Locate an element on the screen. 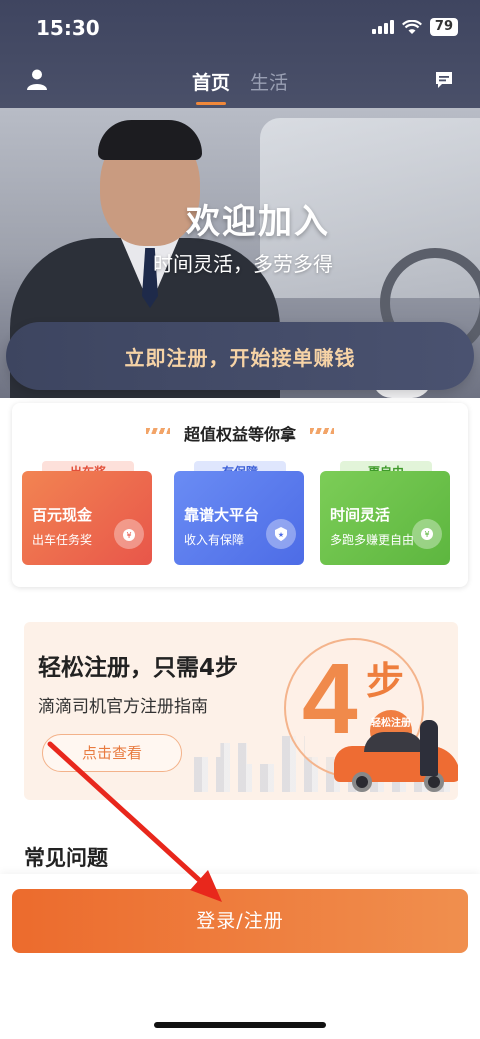  benefit-desc: 多跑多赚更自由 is located at coordinates (372, 540).